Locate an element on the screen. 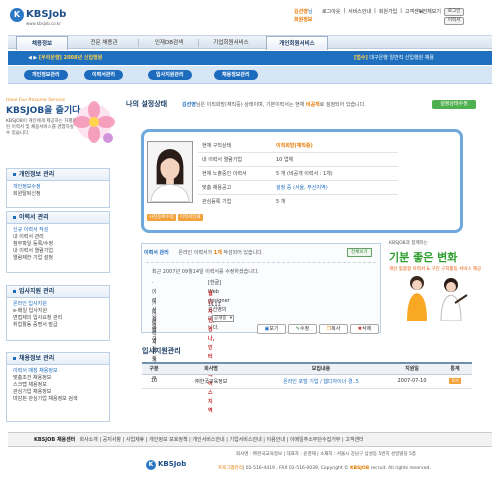 This screenshot has height=485, width=500. tel-label: 프로그램관리 is located at coordinates (230, 468).